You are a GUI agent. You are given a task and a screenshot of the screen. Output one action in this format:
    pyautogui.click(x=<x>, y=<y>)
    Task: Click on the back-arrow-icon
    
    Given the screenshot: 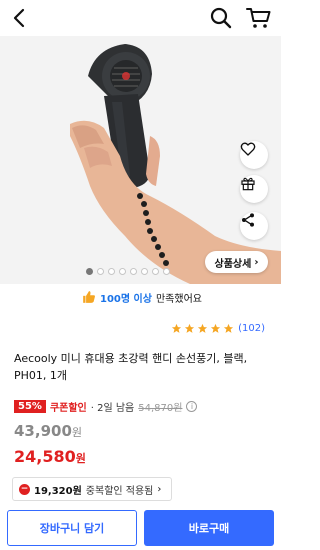 What is the action you would take?
    pyautogui.click(x=20, y=18)
    